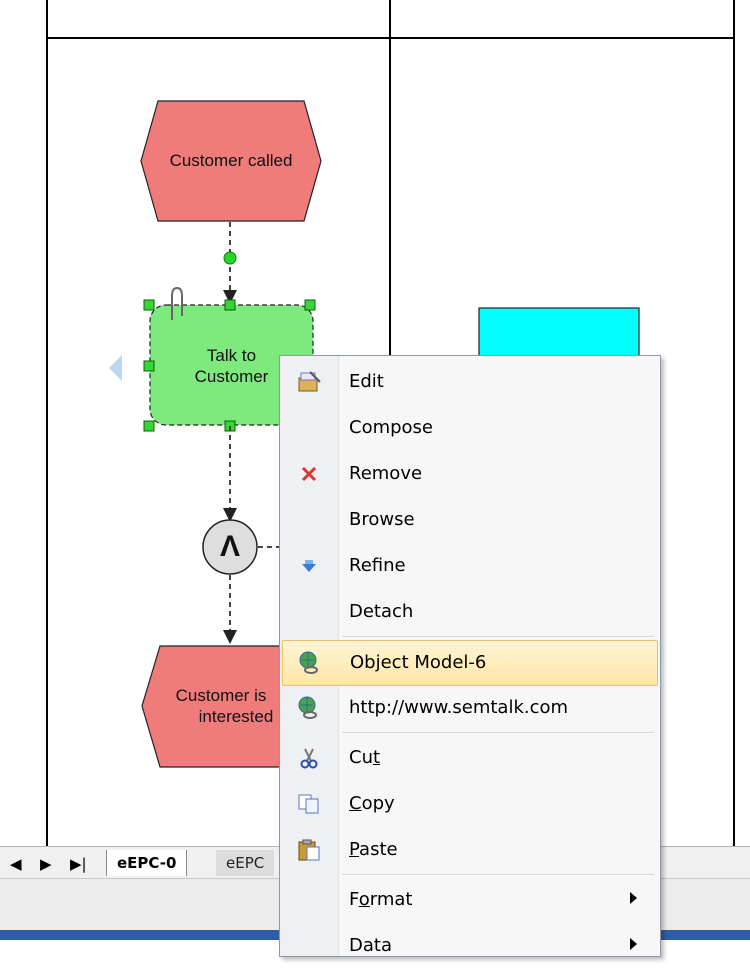 The image size is (750, 968). I want to click on menu-item-edit: Edit, so click(469, 382).